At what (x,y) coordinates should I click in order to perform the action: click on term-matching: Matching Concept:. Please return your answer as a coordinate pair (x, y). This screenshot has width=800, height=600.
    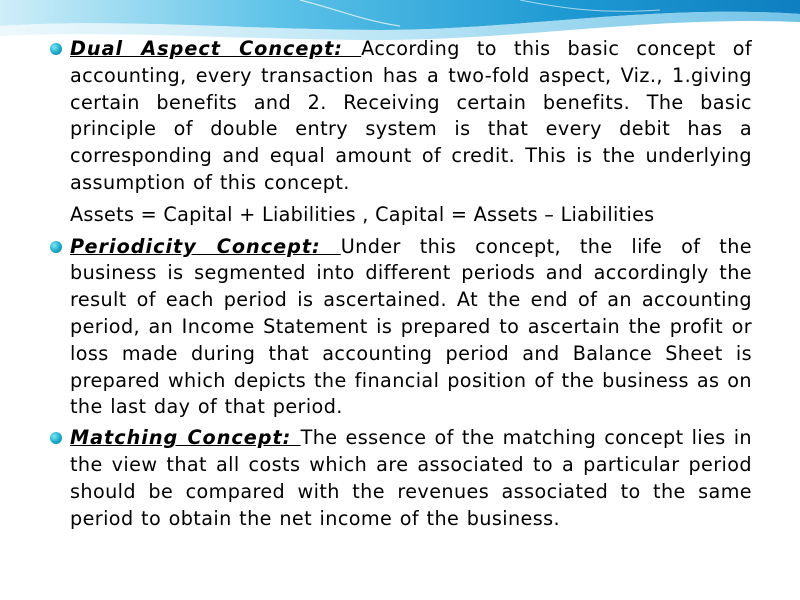
    Looking at the image, I should click on (185, 438).